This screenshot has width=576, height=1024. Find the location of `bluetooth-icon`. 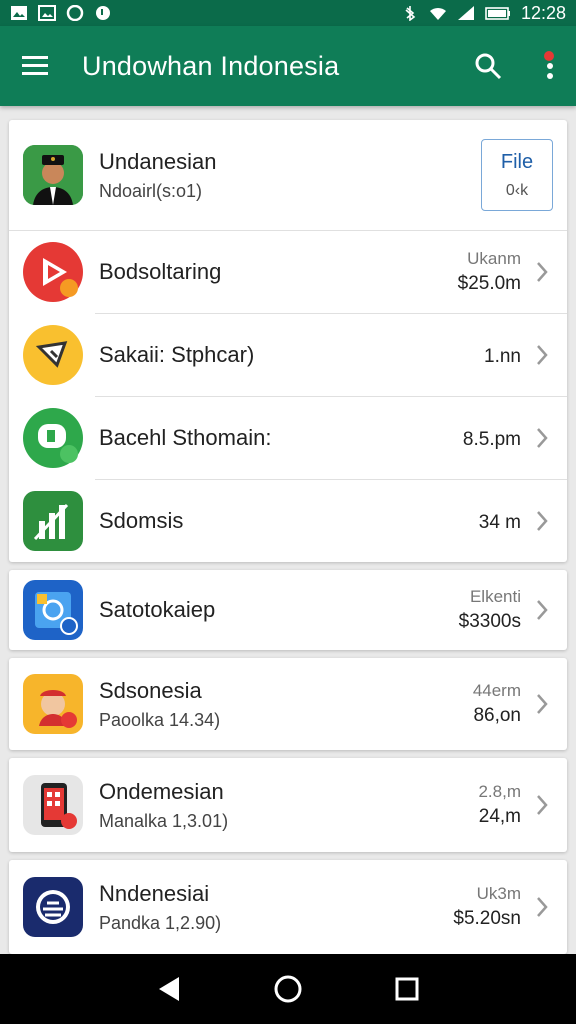

bluetooth-icon is located at coordinates (410, 13).